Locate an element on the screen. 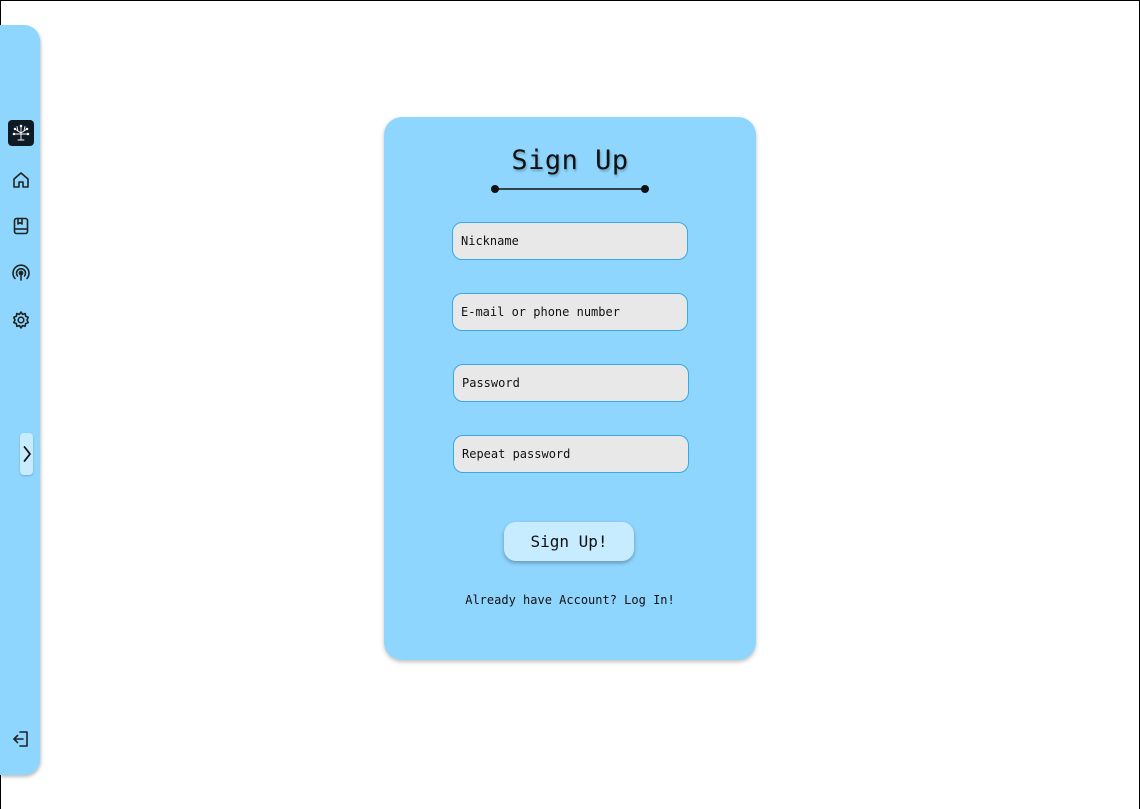  login-link: Already have Account? Log In! is located at coordinates (570, 600).